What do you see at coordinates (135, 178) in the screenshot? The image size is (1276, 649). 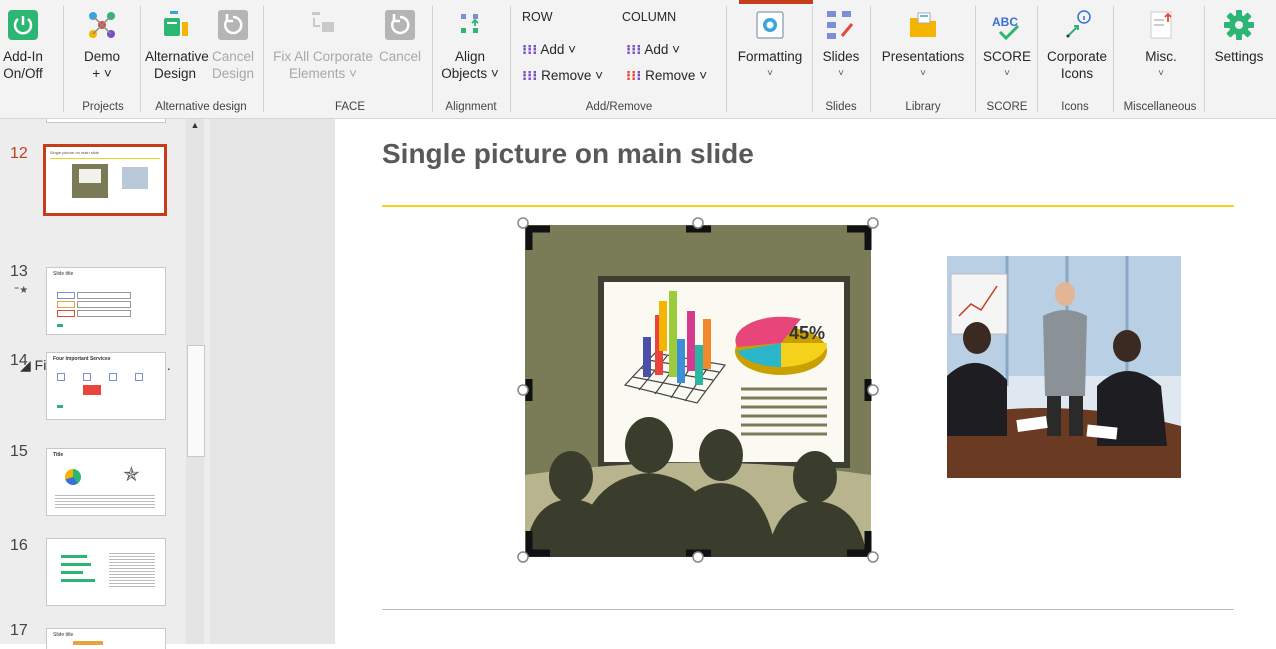 I see `thumbnail-photo` at bounding box center [135, 178].